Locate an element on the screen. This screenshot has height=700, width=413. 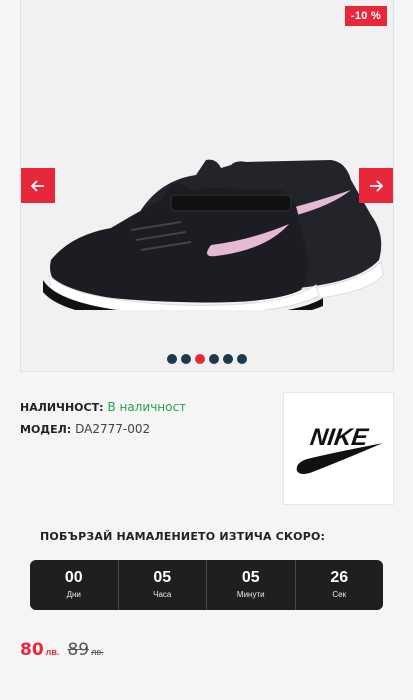
countdown-value: 00 is located at coordinates (73, 577).